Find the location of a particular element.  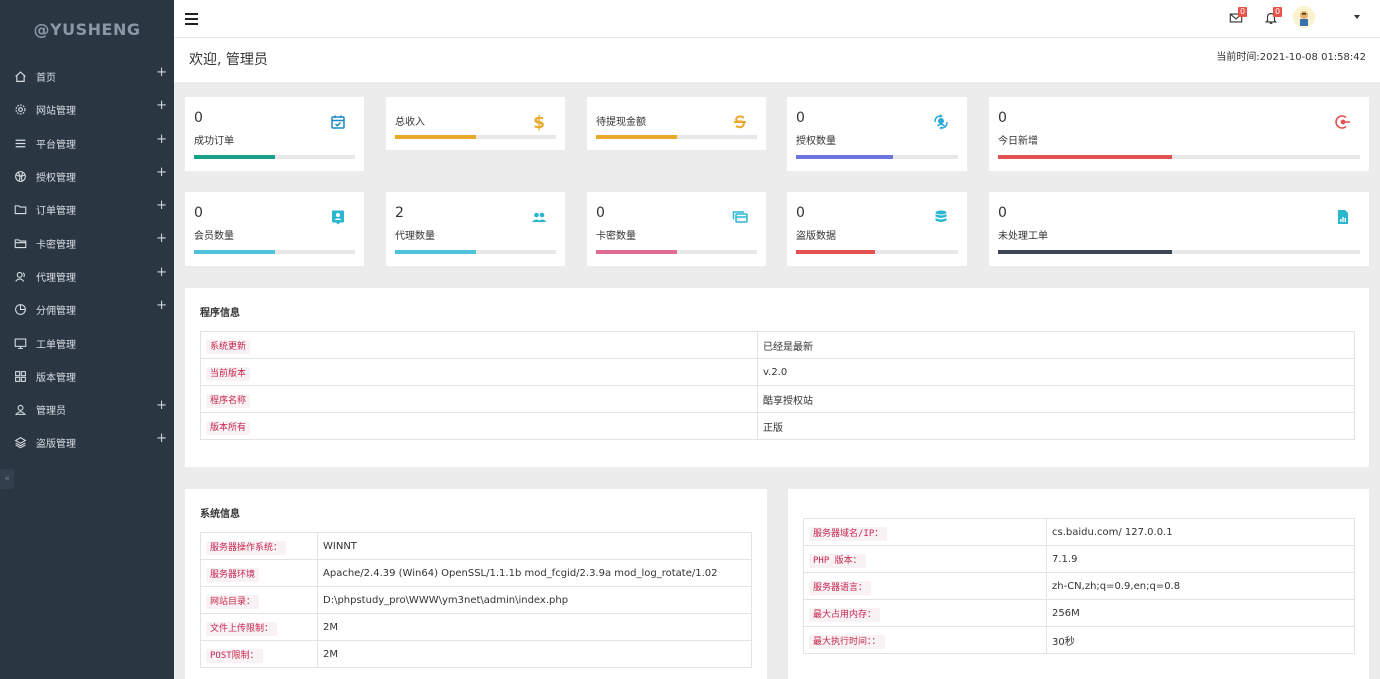

mail-icon: 0 is located at coordinates (1238, 16).